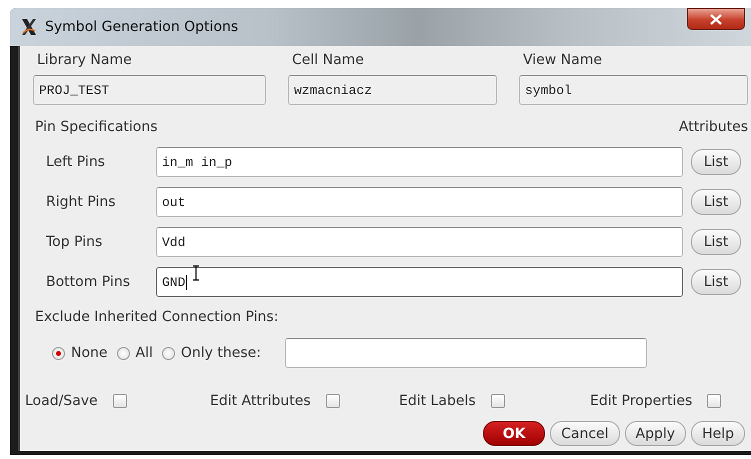 Image resolution: width=751 pixels, height=459 pixels. I want to click on radio-label: Only these:, so click(221, 353).